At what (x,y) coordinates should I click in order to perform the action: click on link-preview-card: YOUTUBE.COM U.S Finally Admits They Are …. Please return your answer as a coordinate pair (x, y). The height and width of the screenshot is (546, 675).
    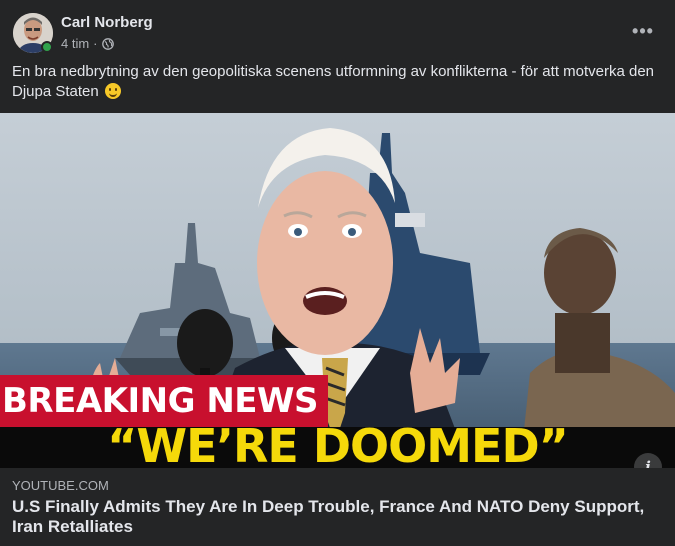
    Looking at the image, I should click on (337, 507).